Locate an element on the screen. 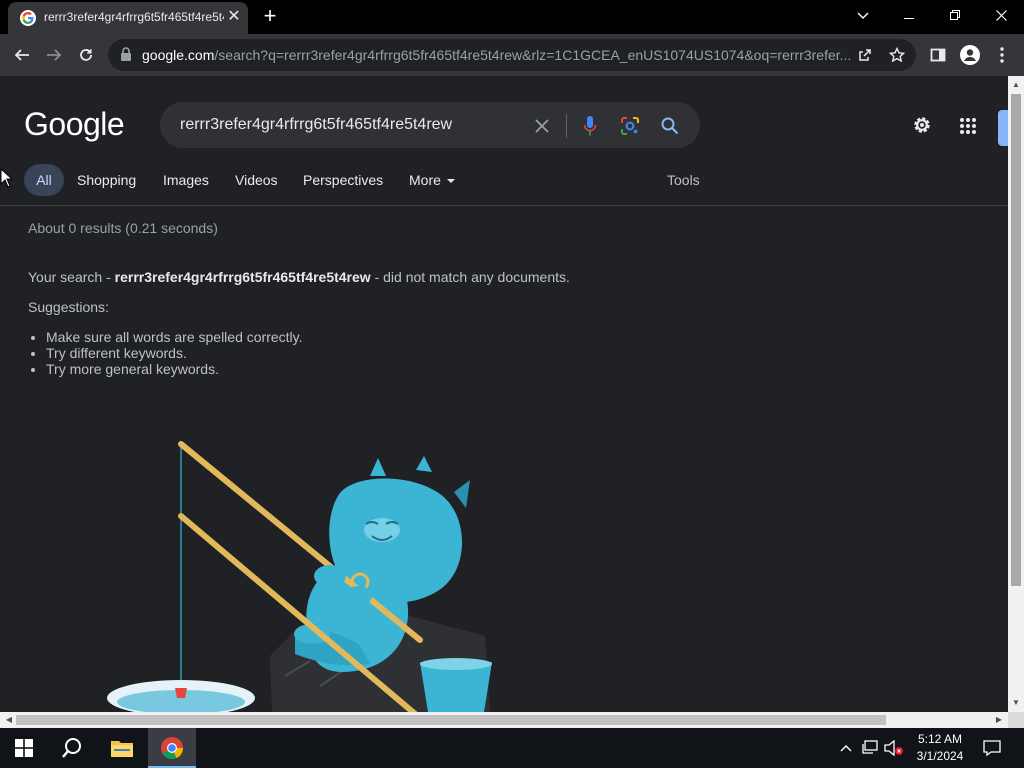 This screenshot has width=1024, height=768. result-stats: About 0 results (0.21 seconds) is located at coordinates (123, 228).